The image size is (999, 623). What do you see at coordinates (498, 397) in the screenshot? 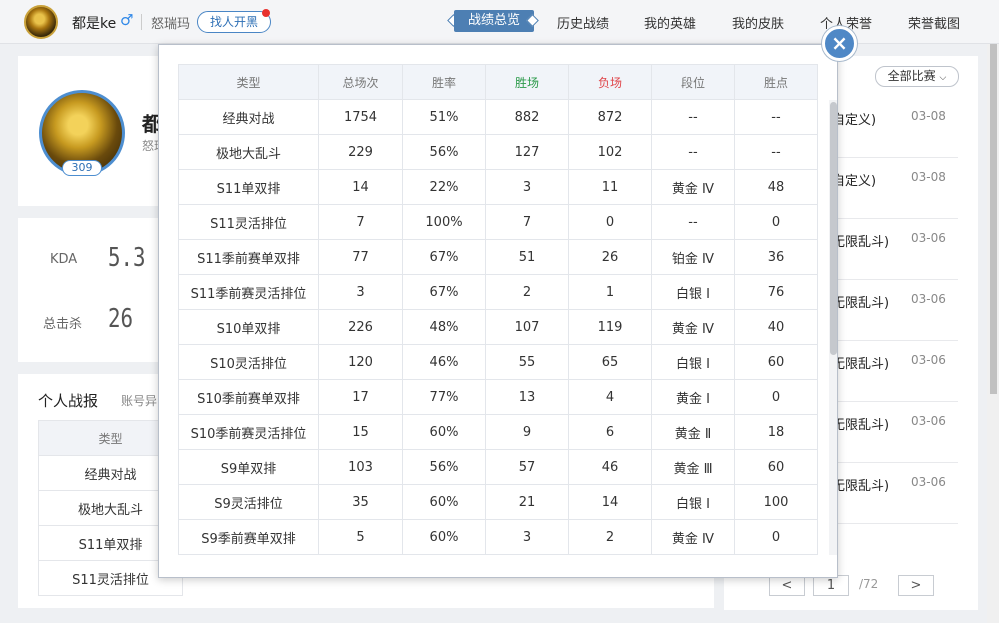
I see `table-row: S10季前赛单双排 17 77% 13 4 黄金 Ⅰ0` at bounding box center [498, 397].